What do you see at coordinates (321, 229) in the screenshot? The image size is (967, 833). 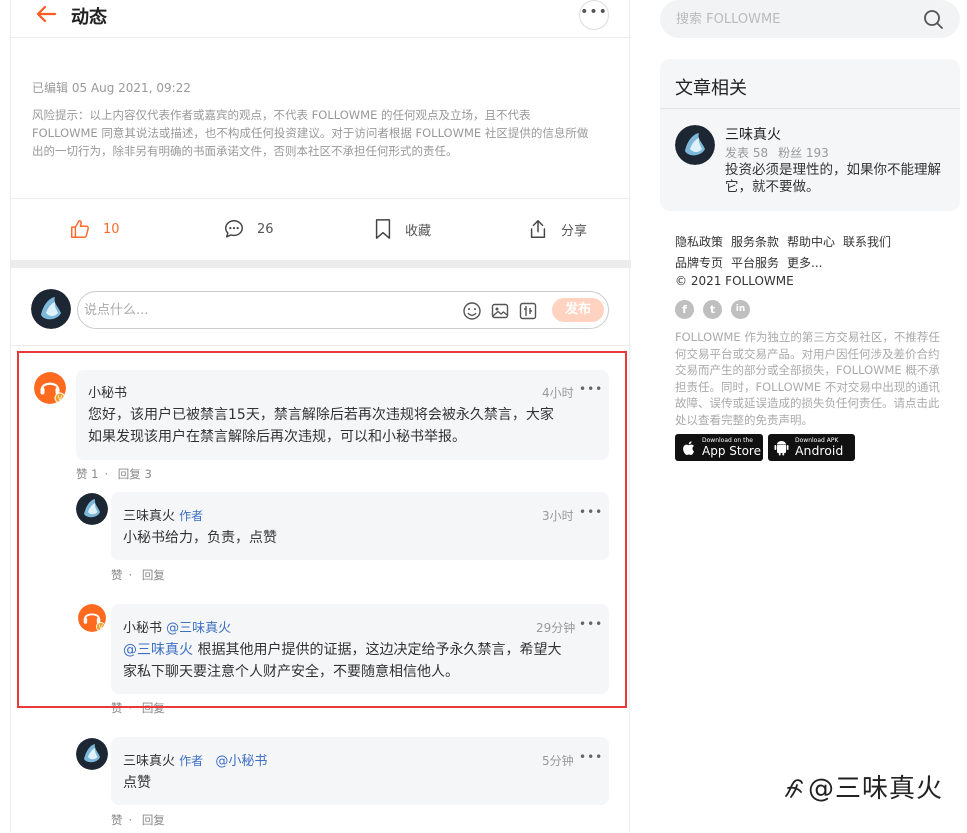 I see `post-actions: 10 26 收藏 分享` at bounding box center [321, 229].